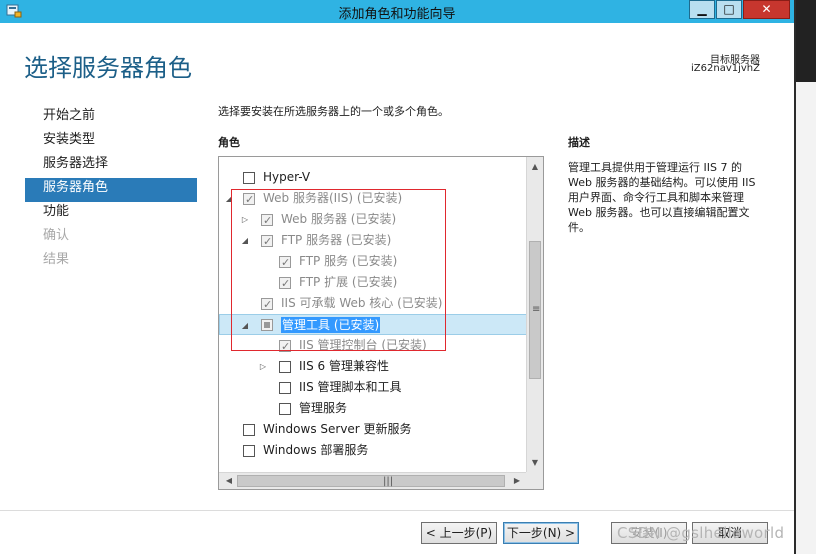 The image size is (816, 554). I want to click on role-label: IIS 管理控制台 (已安装), so click(363, 345).